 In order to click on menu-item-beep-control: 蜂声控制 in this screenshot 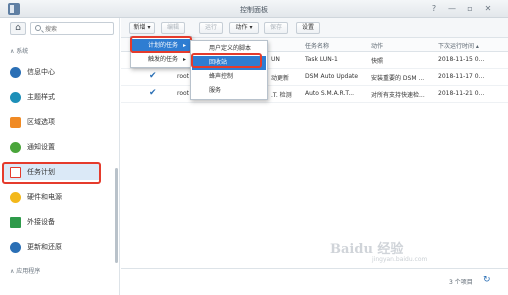, I will do `click(229, 77)`.